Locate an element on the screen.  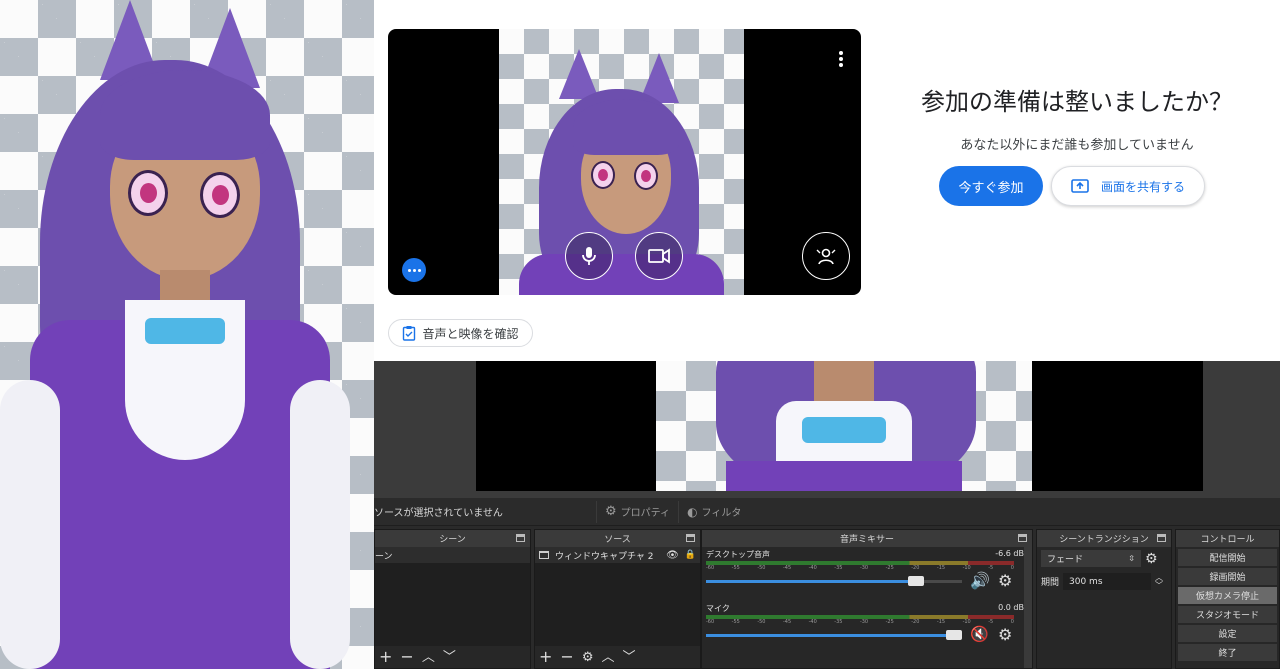
join-now-button: 今すぐ参加 is located at coordinates (991, 186).